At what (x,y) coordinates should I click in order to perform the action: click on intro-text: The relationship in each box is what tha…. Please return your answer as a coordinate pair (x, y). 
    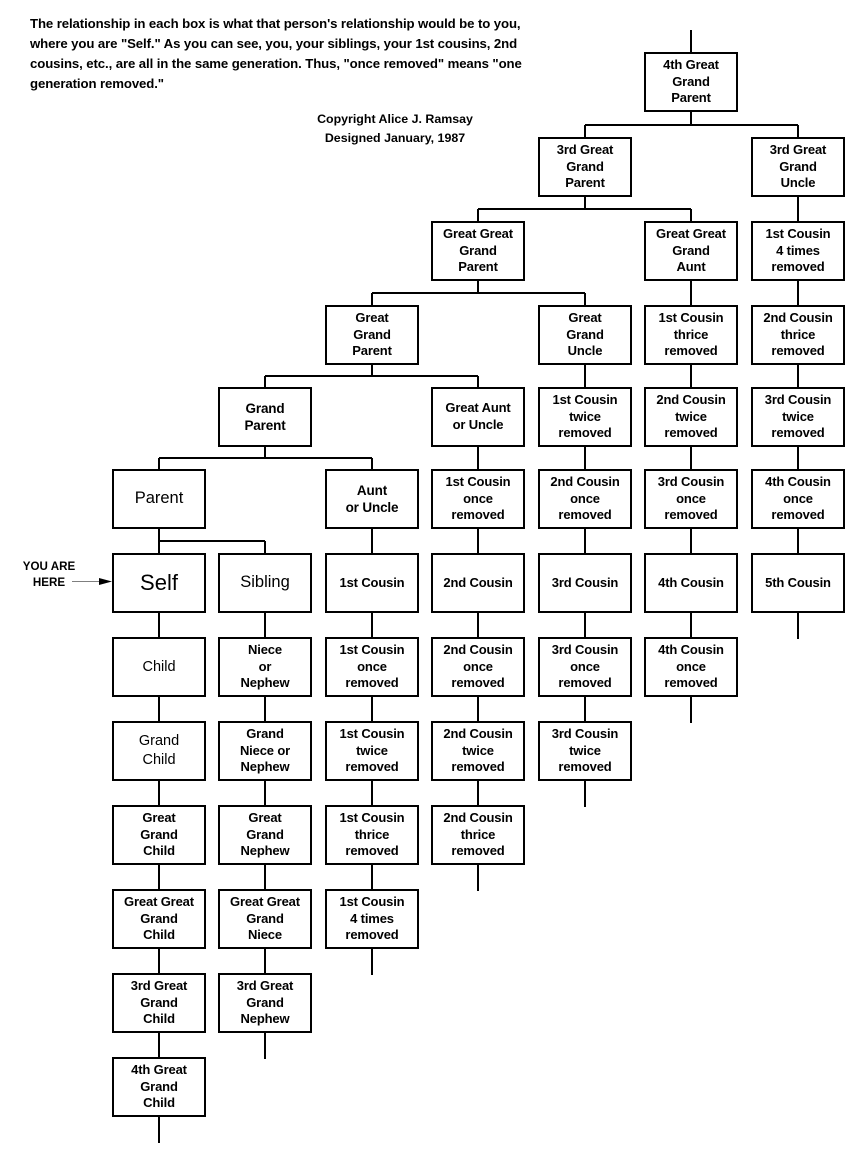
    Looking at the image, I should click on (276, 54).